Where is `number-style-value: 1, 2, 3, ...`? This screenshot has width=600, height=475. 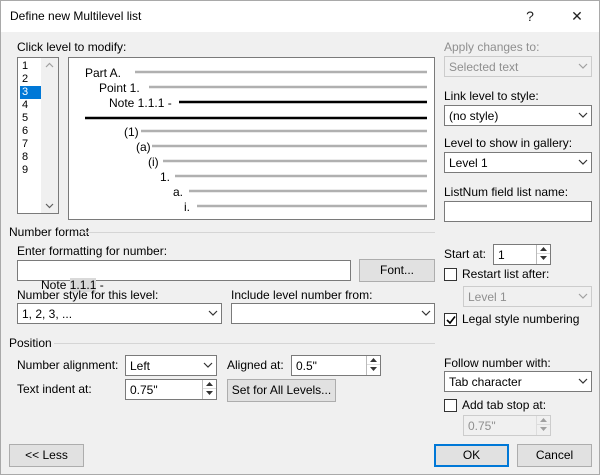
number-style-value: 1, 2, 3, ... is located at coordinates (47, 314).